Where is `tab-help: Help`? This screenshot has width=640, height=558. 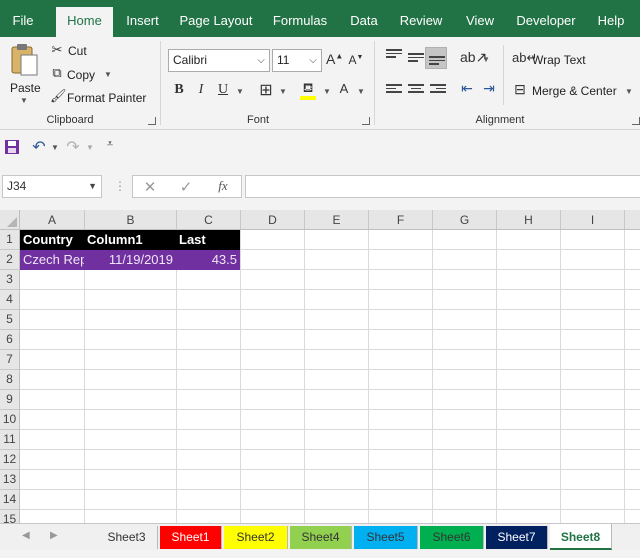 tab-help: Help is located at coordinates (611, 18).